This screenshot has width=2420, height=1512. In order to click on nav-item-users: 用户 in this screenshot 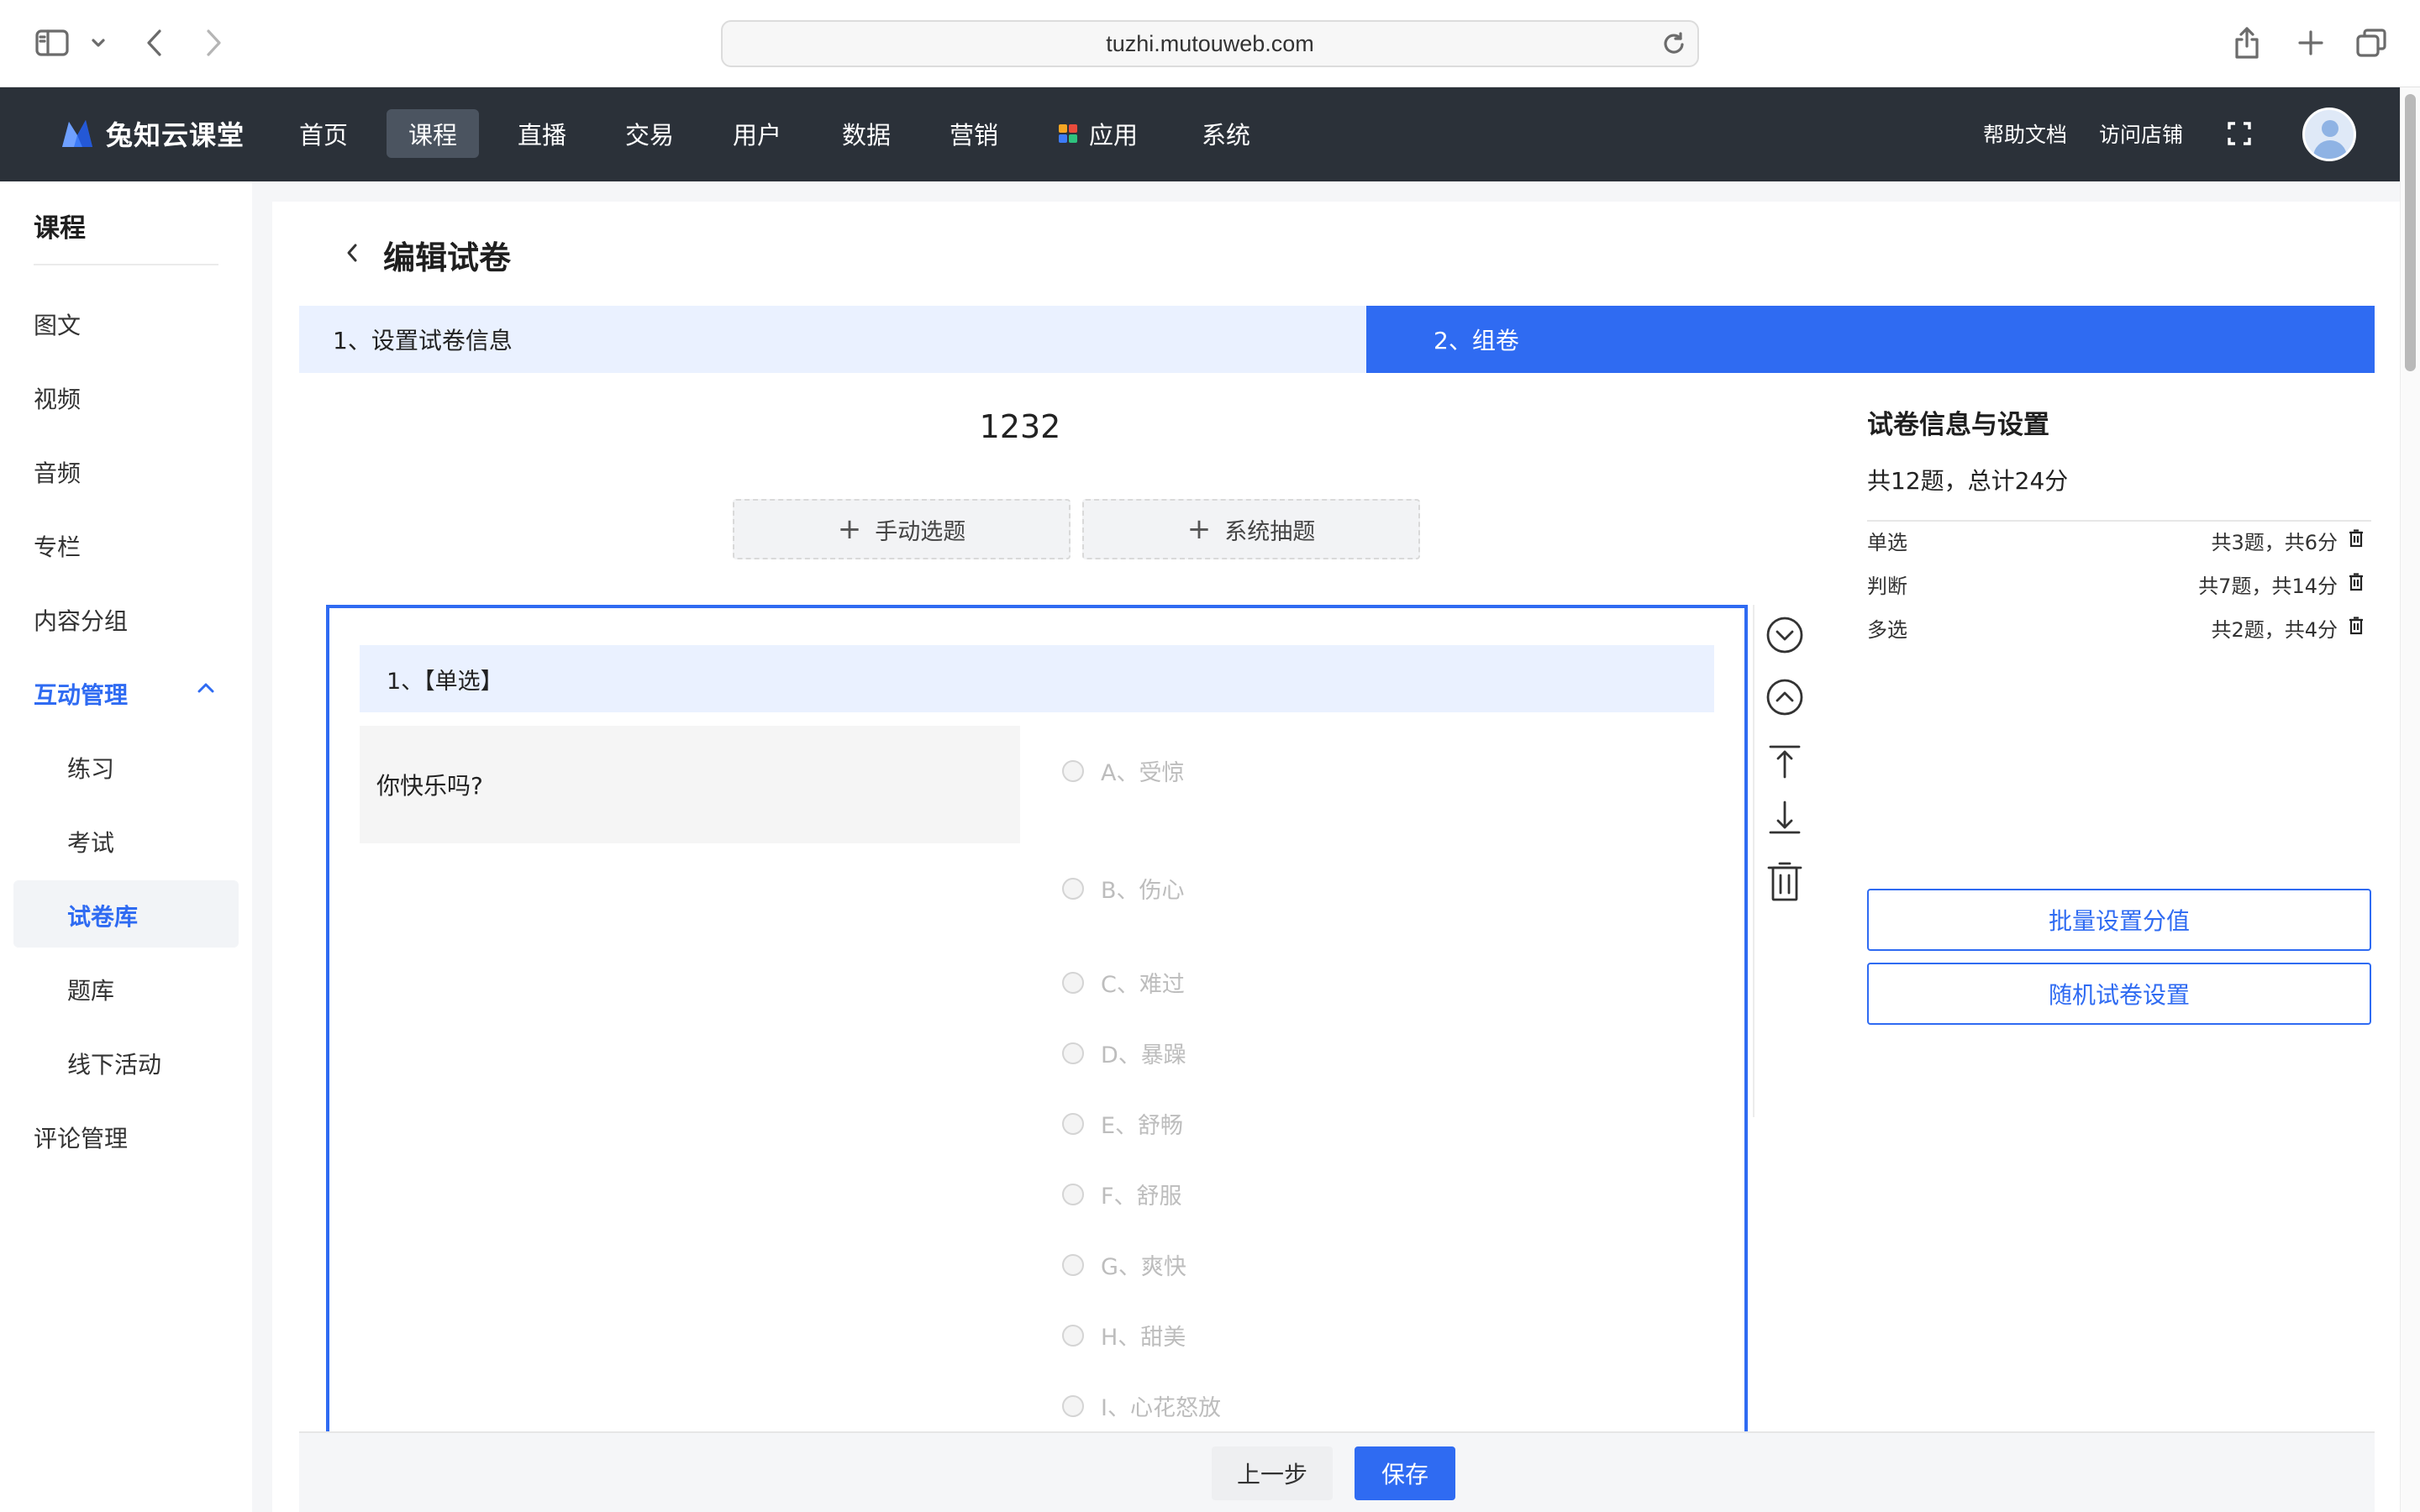, I will do `click(757, 133)`.